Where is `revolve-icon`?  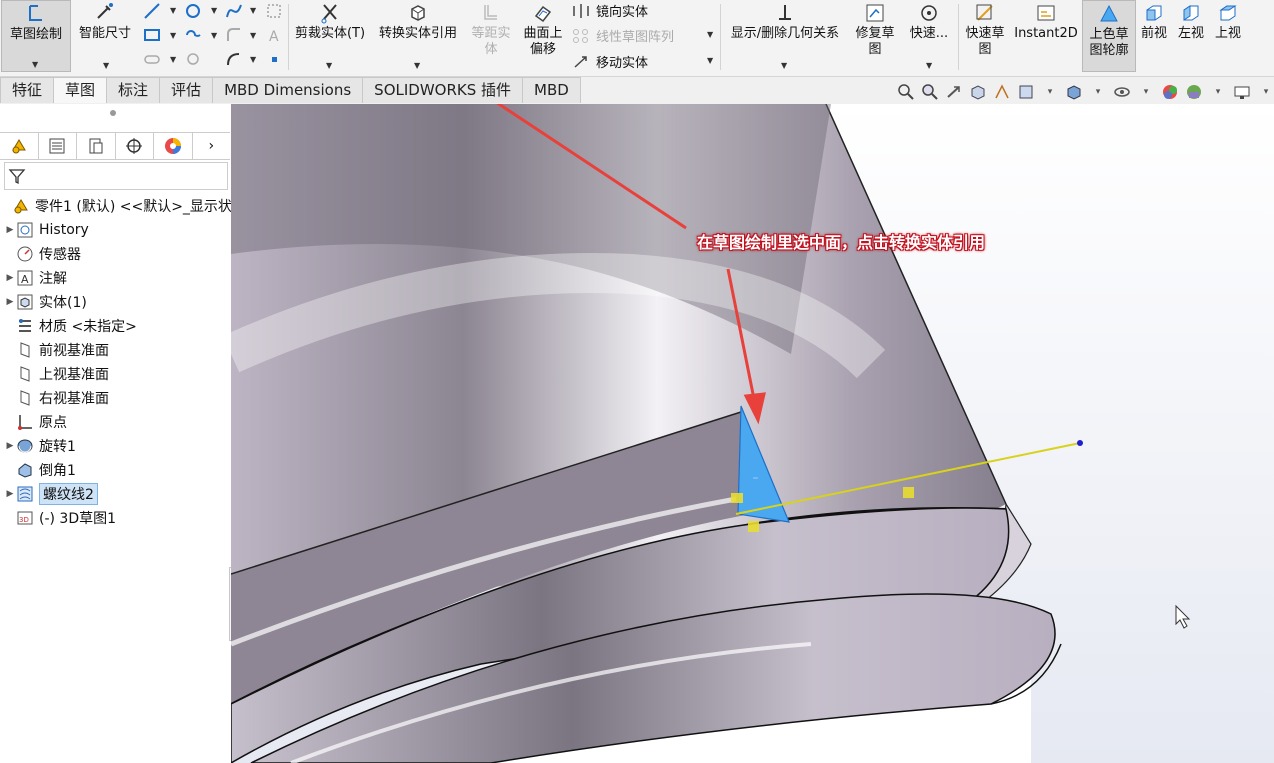 revolve-icon is located at coordinates (25, 446).